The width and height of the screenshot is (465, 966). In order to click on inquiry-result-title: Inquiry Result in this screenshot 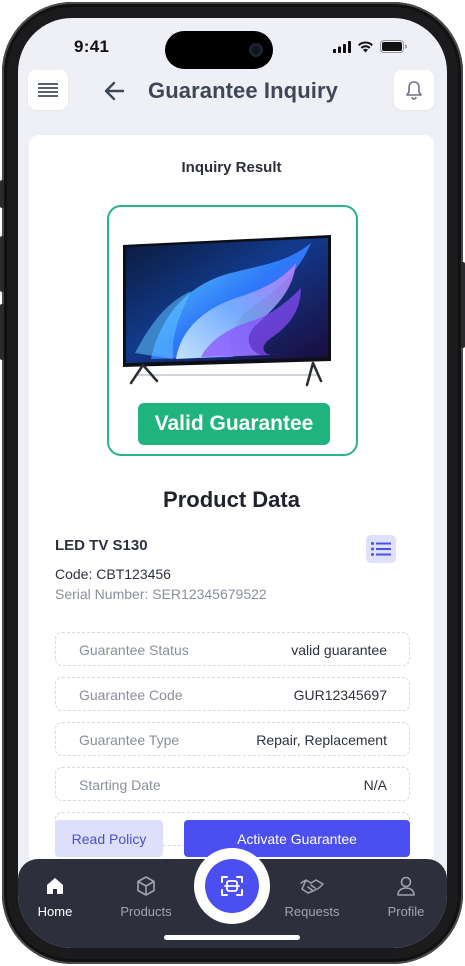, I will do `click(231, 167)`.